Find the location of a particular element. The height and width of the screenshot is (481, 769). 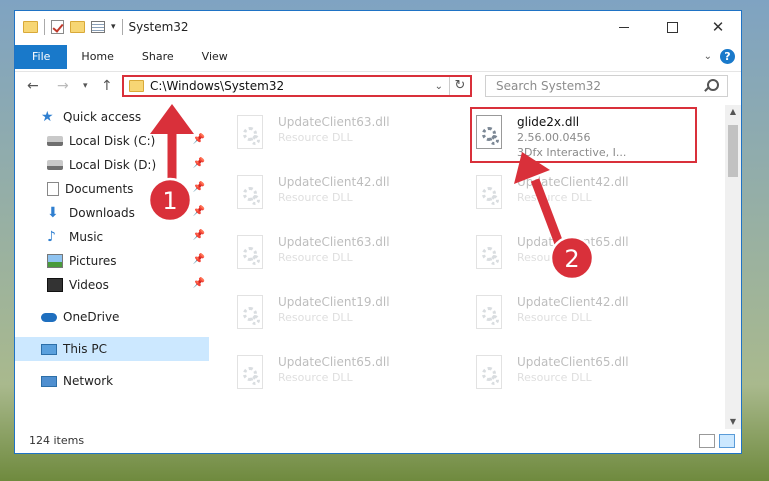

scroll-down-icon: ▼ is located at coordinates (733, 422).